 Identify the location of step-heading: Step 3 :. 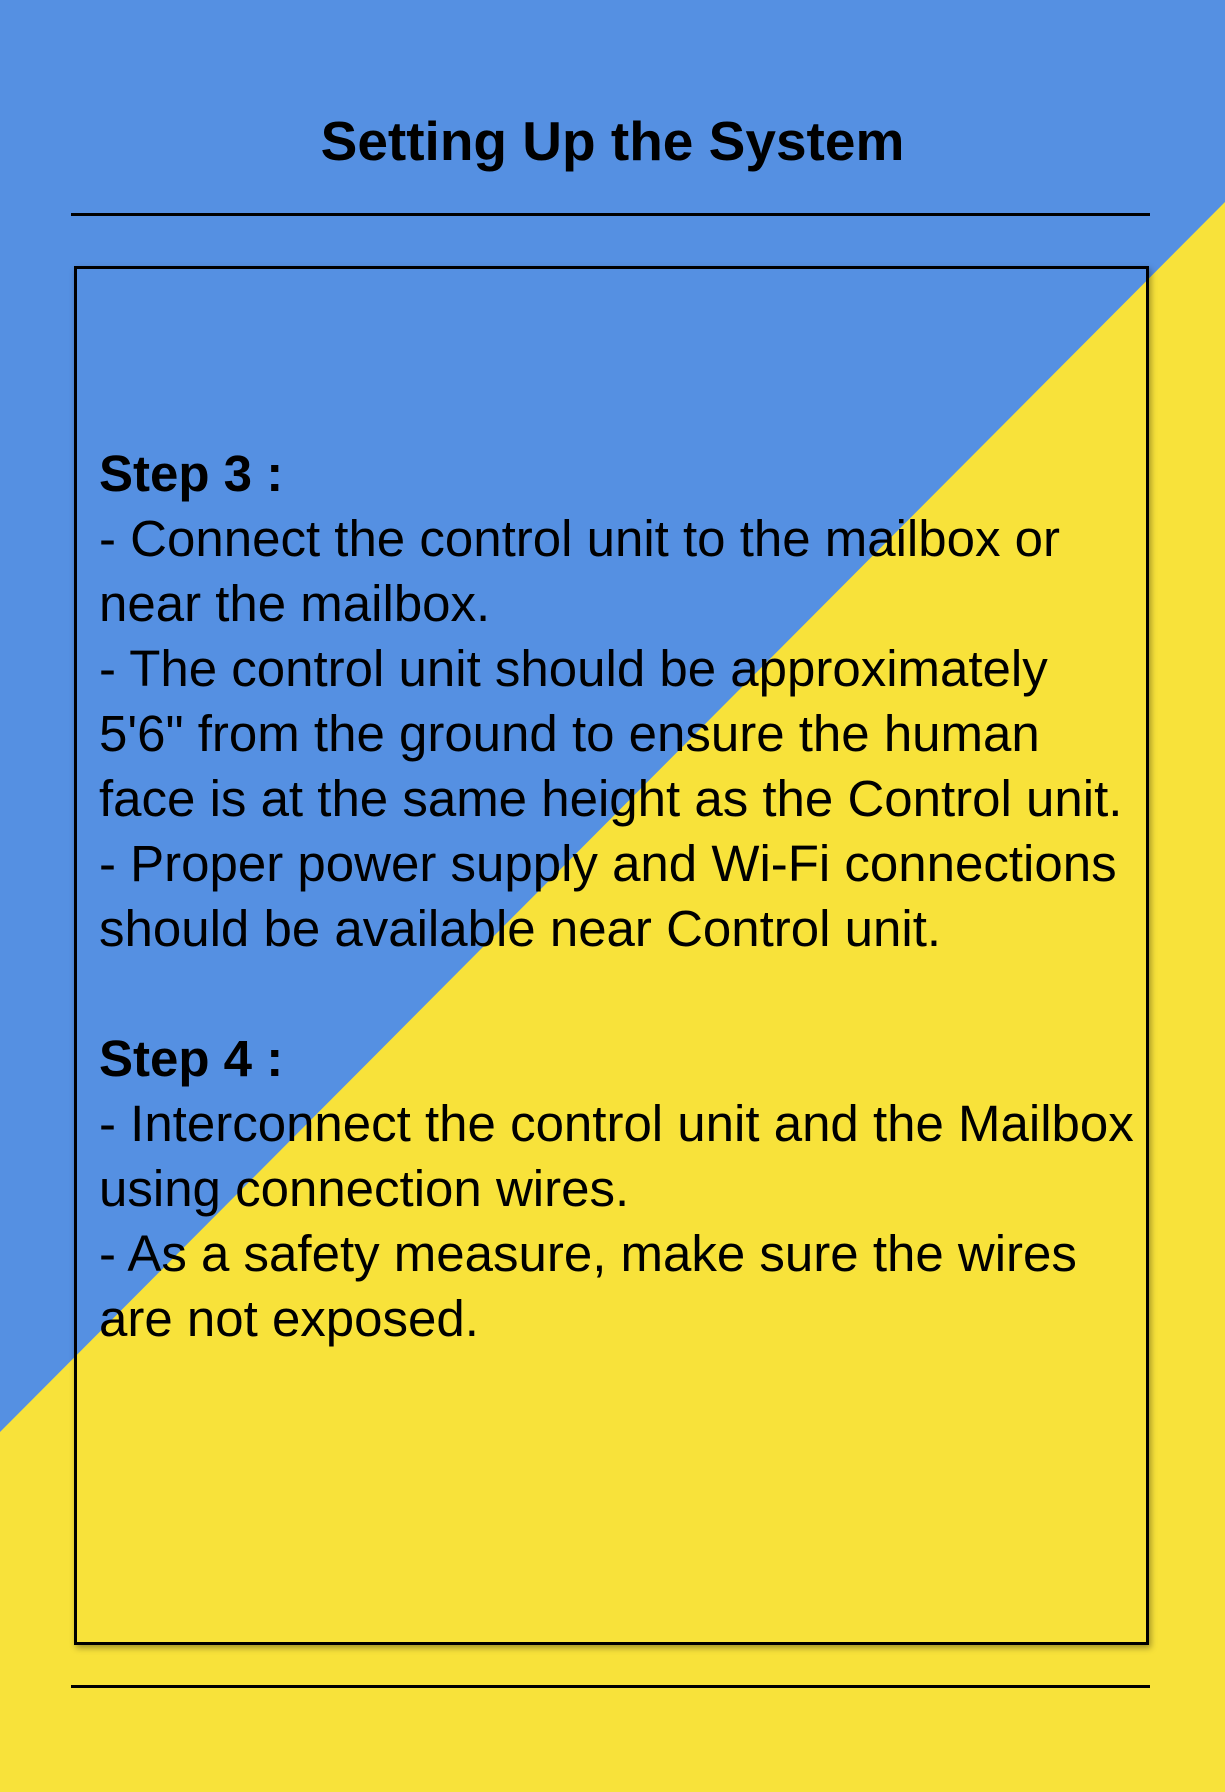
(191, 473).